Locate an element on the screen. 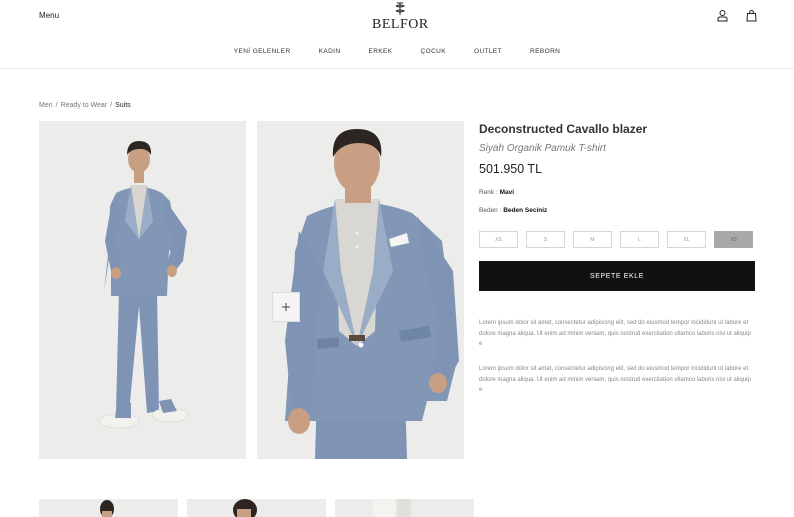  product-subtitle: Siyah Organik Pamuk T-shirt is located at coordinates (542, 148).